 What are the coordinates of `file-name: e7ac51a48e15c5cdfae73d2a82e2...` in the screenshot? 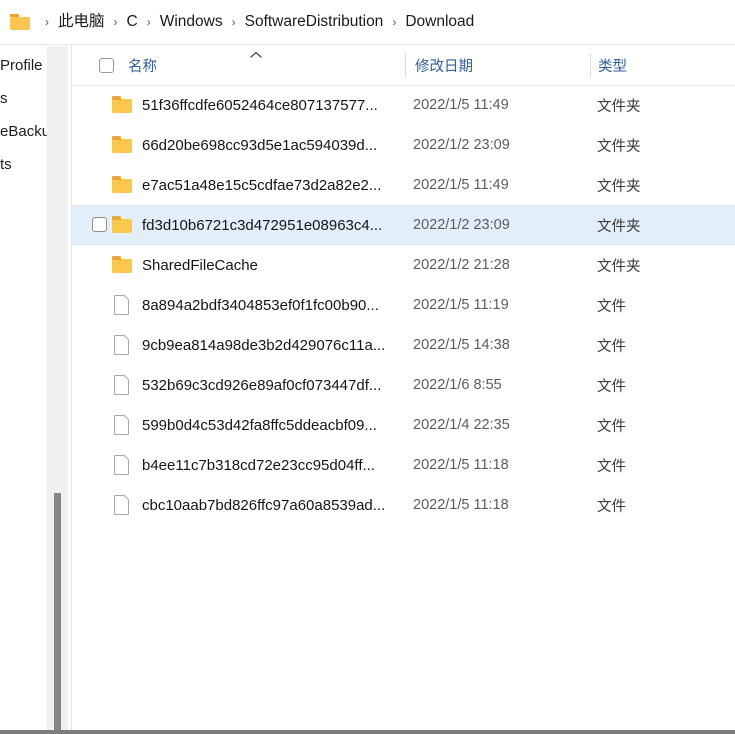 It's located at (261, 185).